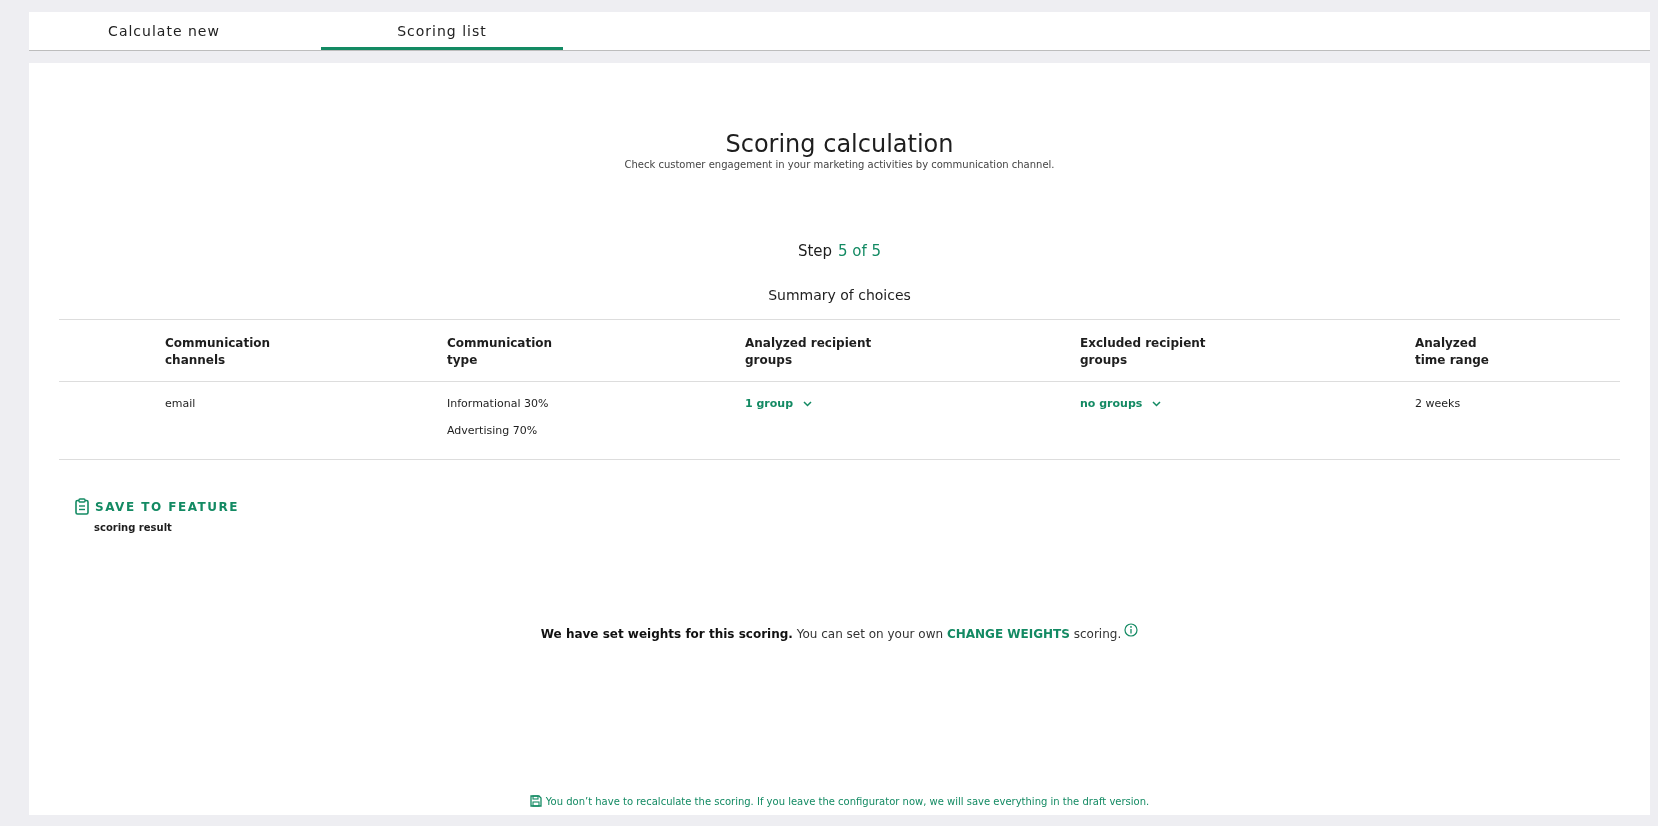  Describe the element at coordinates (149, 506) in the screenshot. I see `save-to-feature-button: SAVE TO FEATURE` at that location.